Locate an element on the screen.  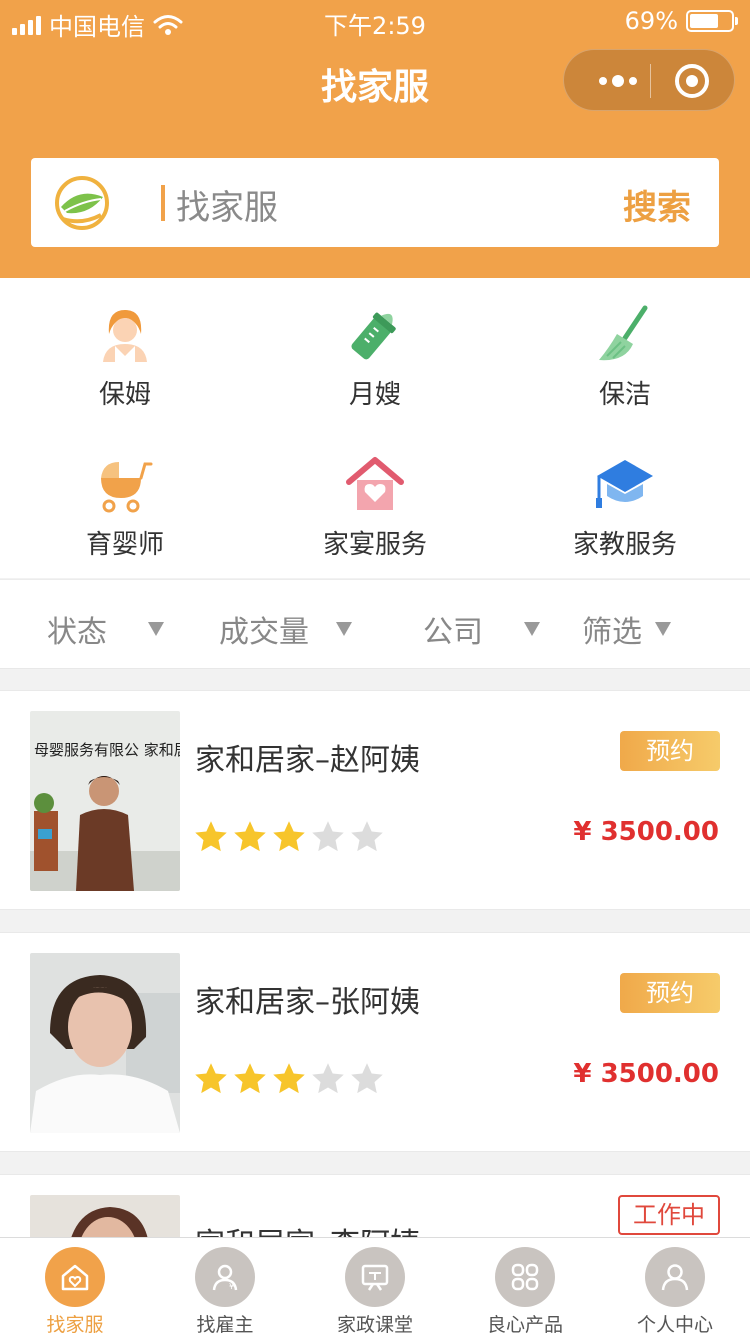
category-nursery-teacher: 育婴师 is located at coordinates (125, 503).